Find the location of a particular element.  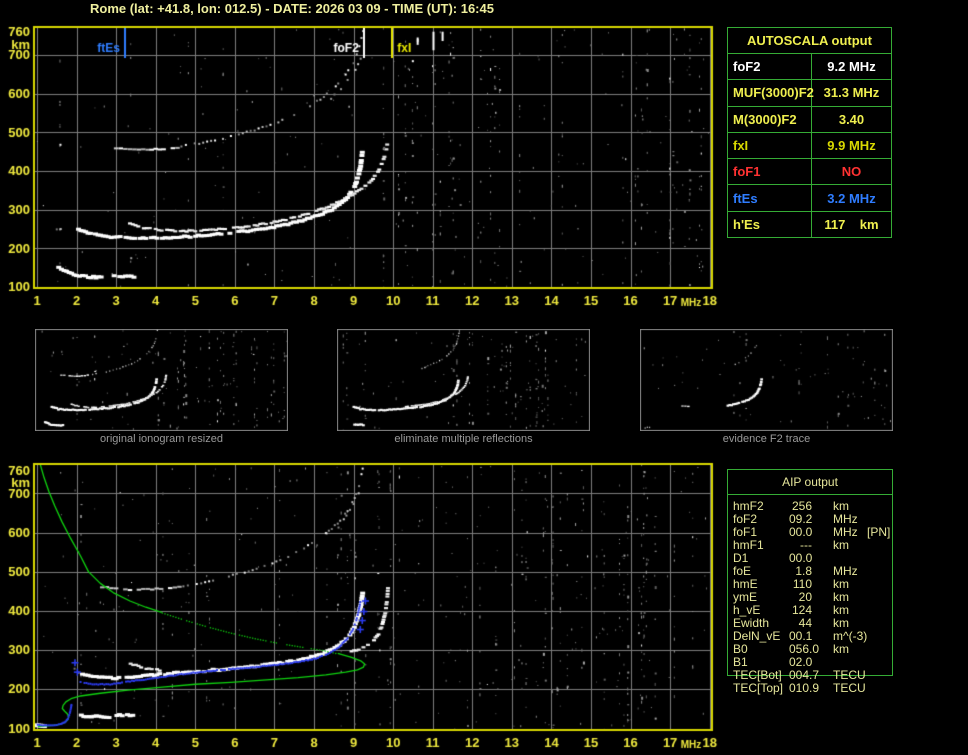

param-label: foF2 is located at coordinates (770, 67).